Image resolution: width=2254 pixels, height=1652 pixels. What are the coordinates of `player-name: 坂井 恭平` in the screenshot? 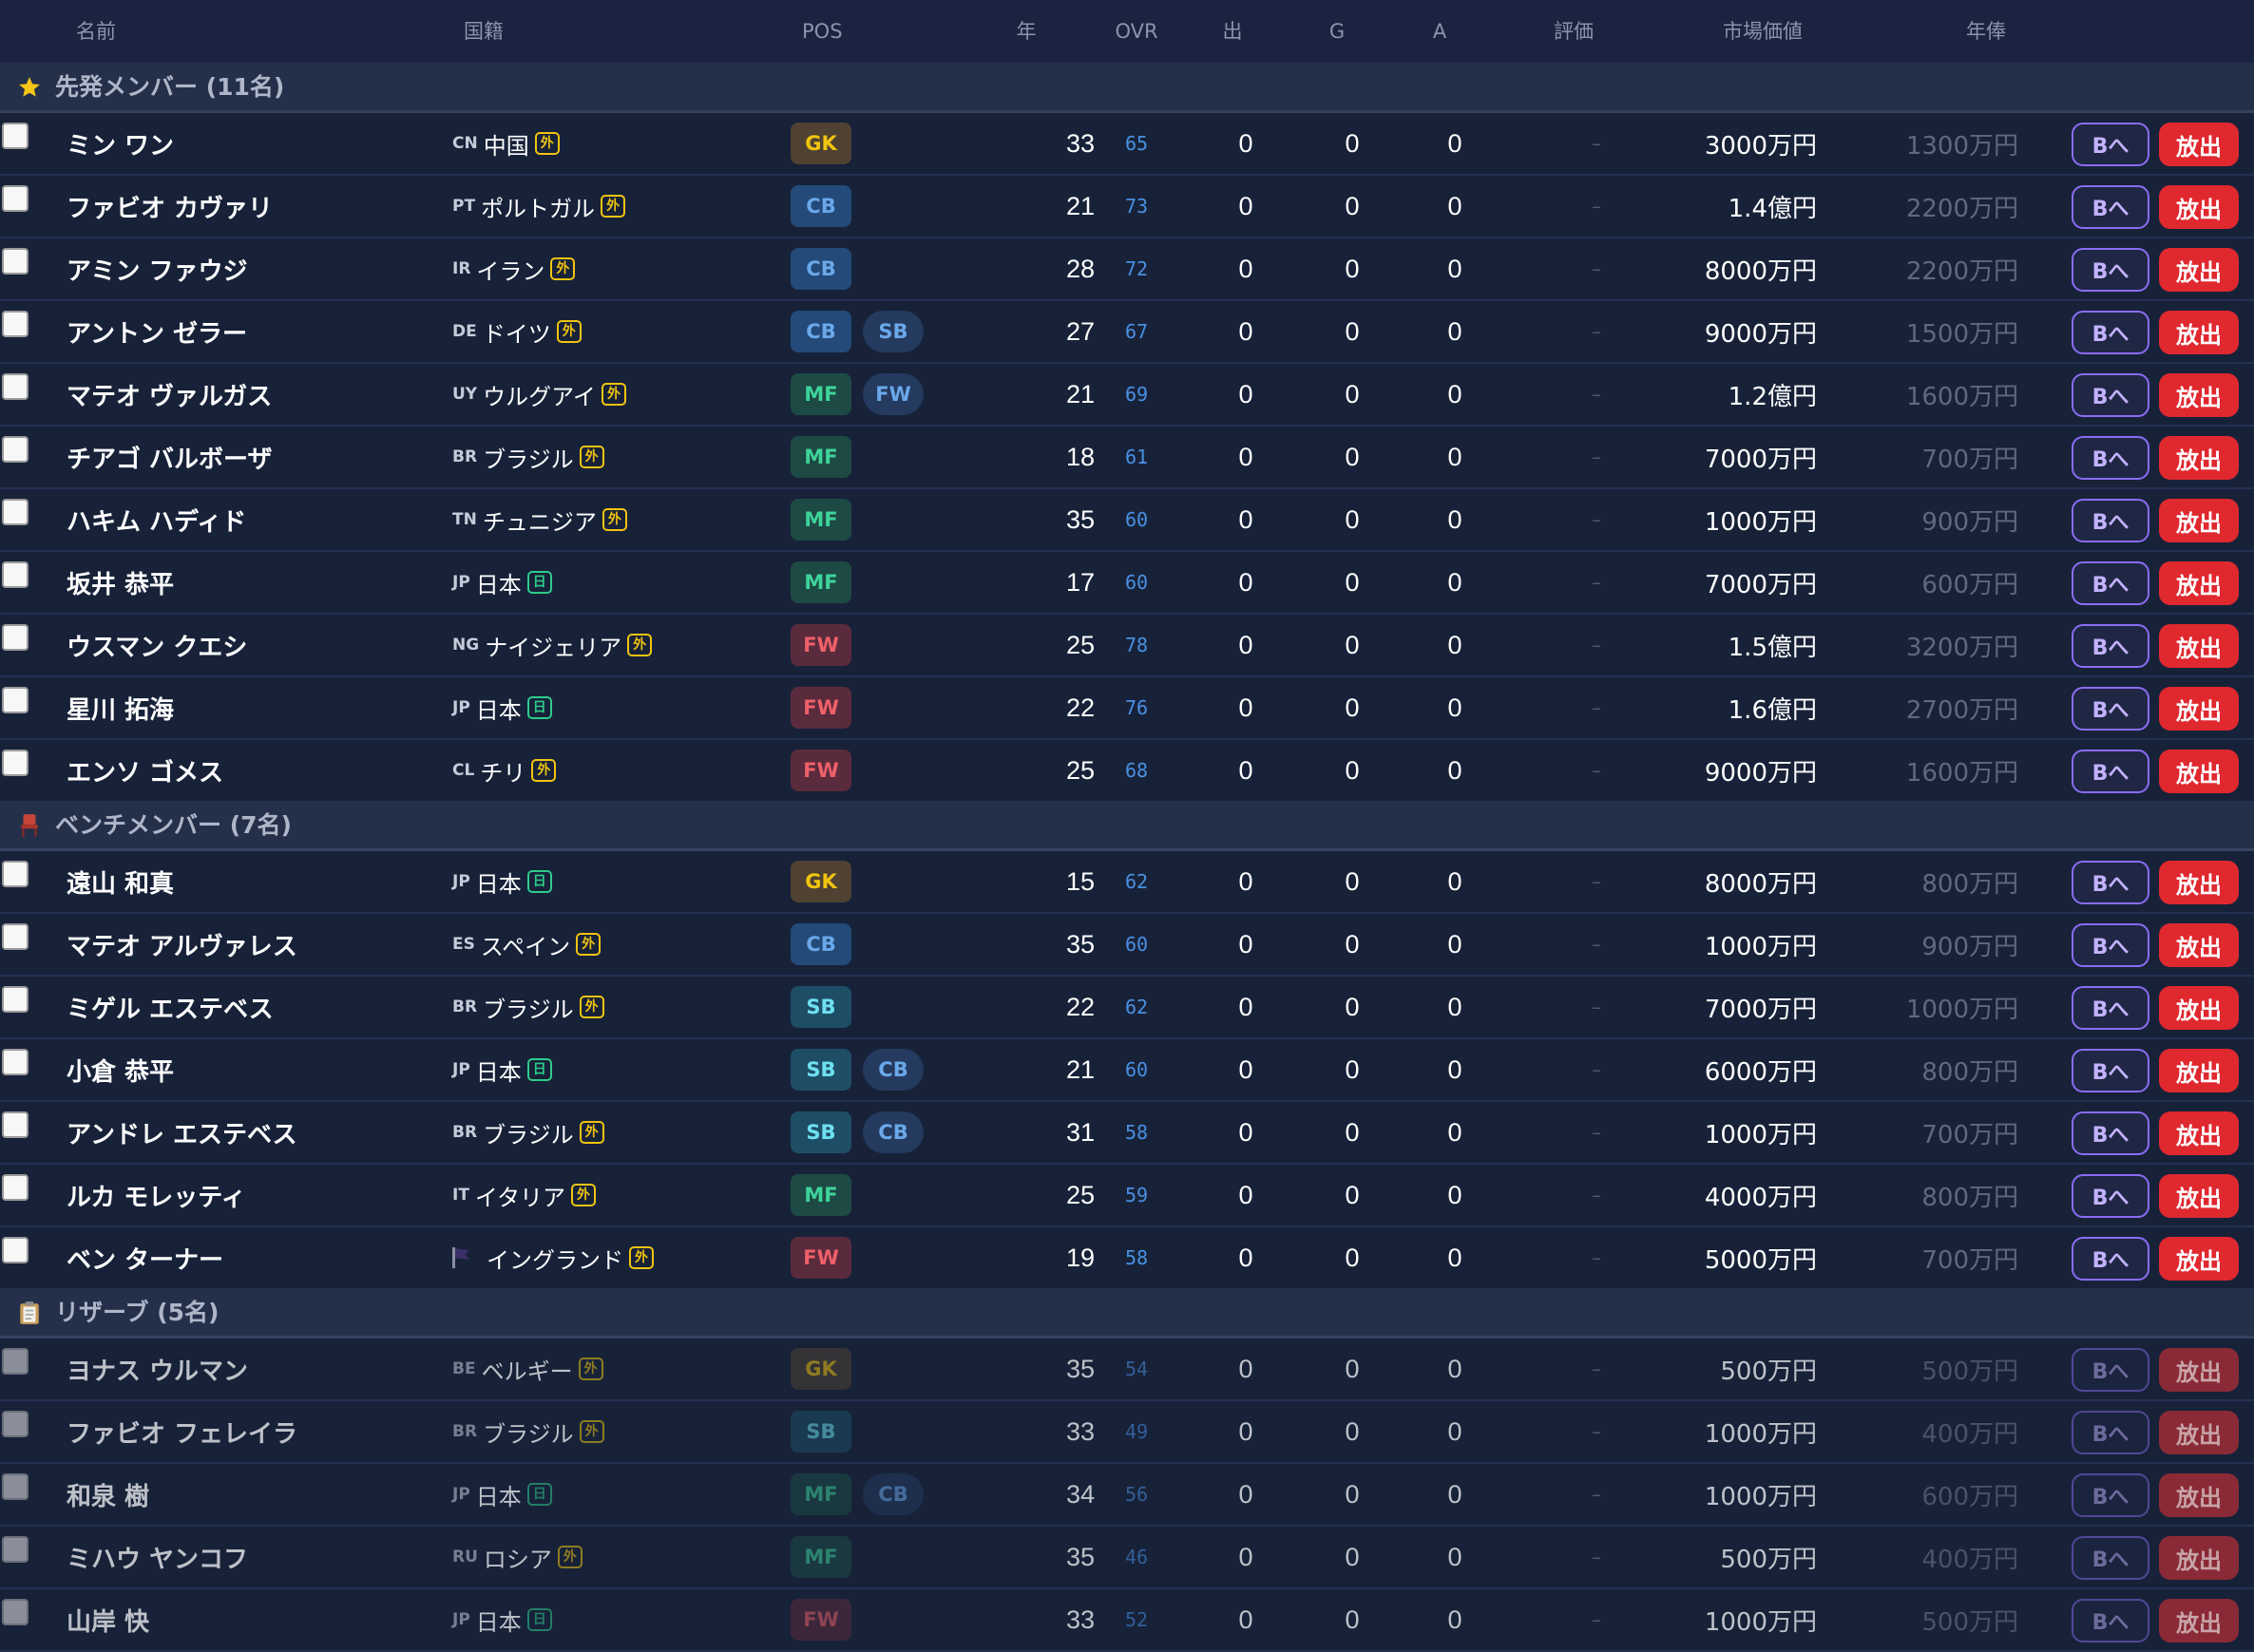 It's located at (120, 582).